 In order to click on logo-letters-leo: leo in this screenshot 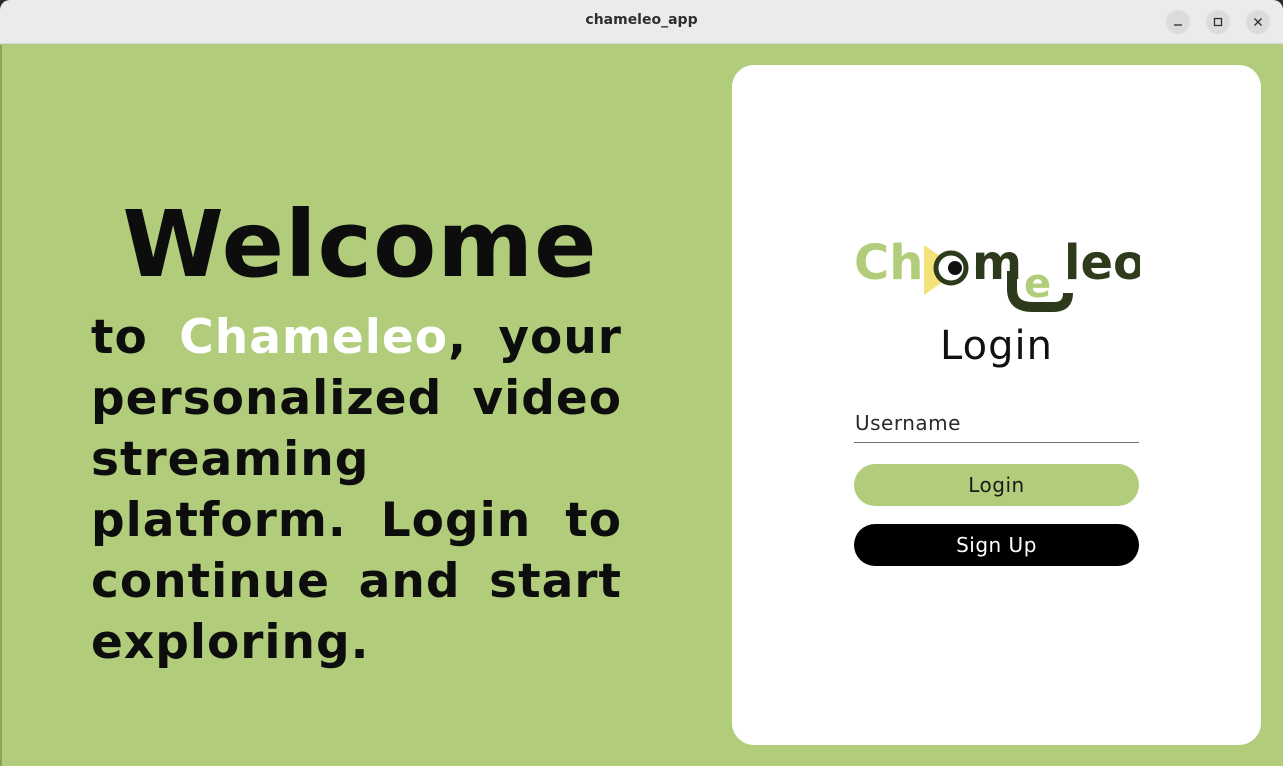, I will do `click(1102, 264)`.